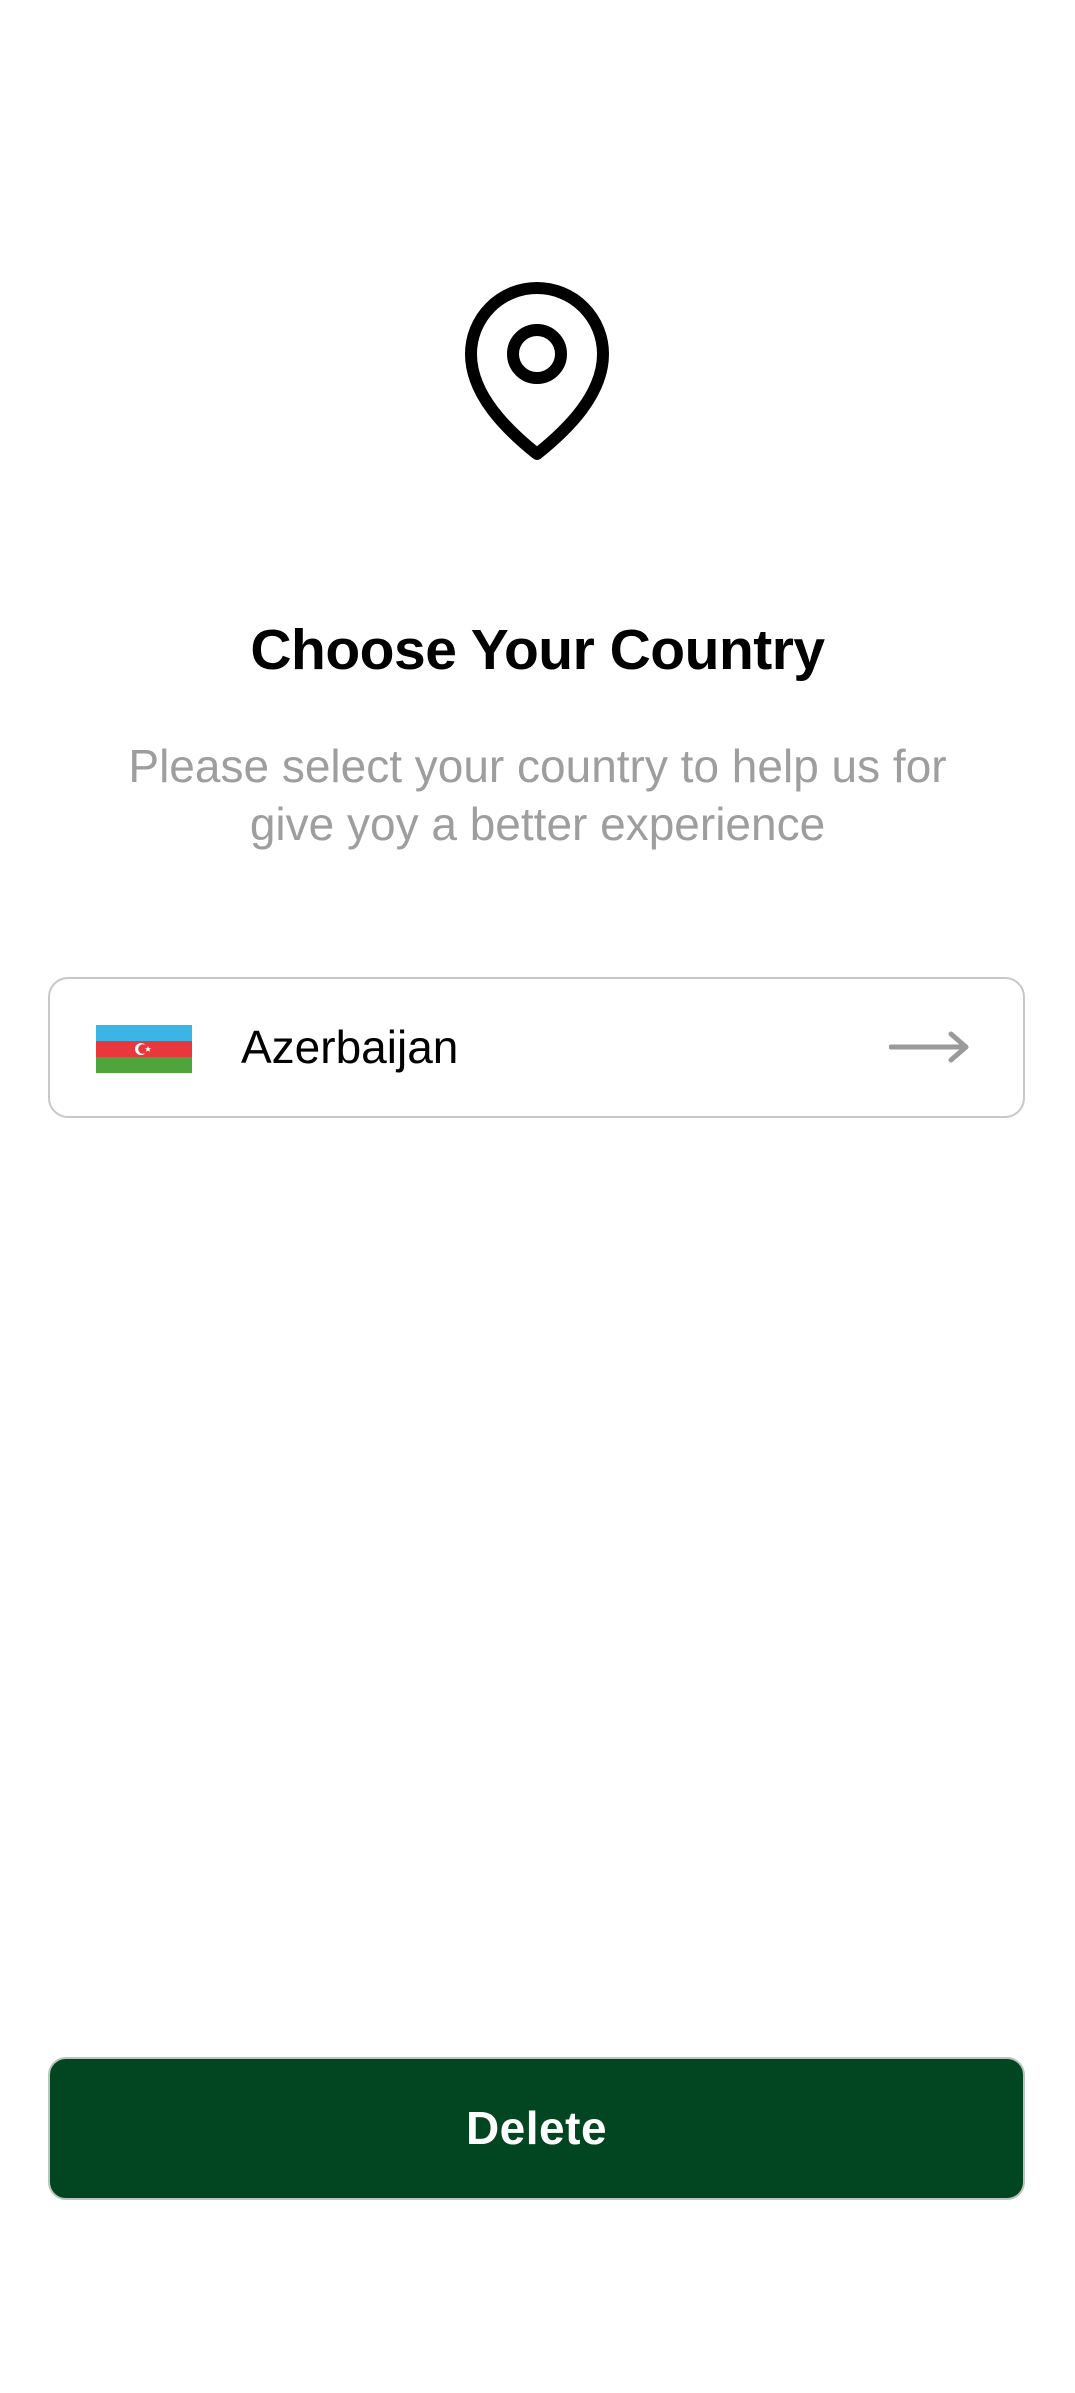  Describe the element at coordinates (929, 1047) in the screenshot. I see `arrow-right-icon` at that location.